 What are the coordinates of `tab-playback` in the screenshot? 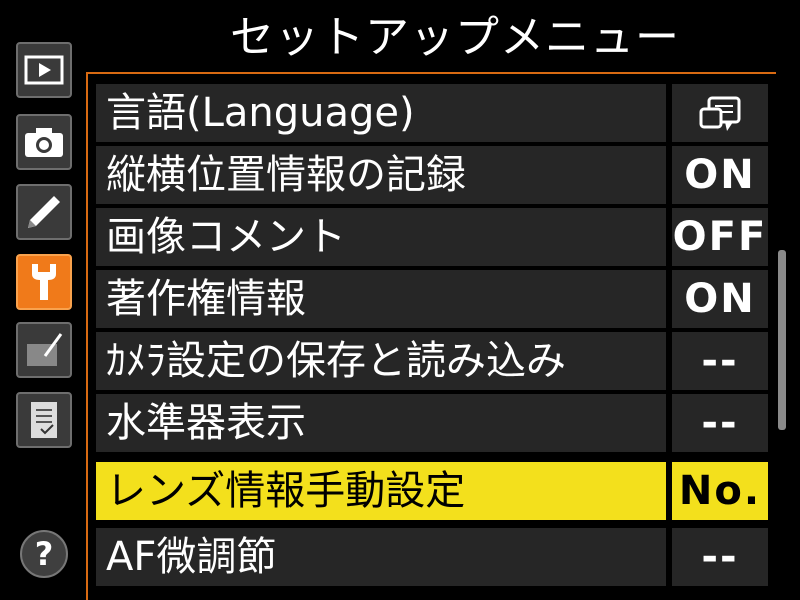 It's located at (44, 70).